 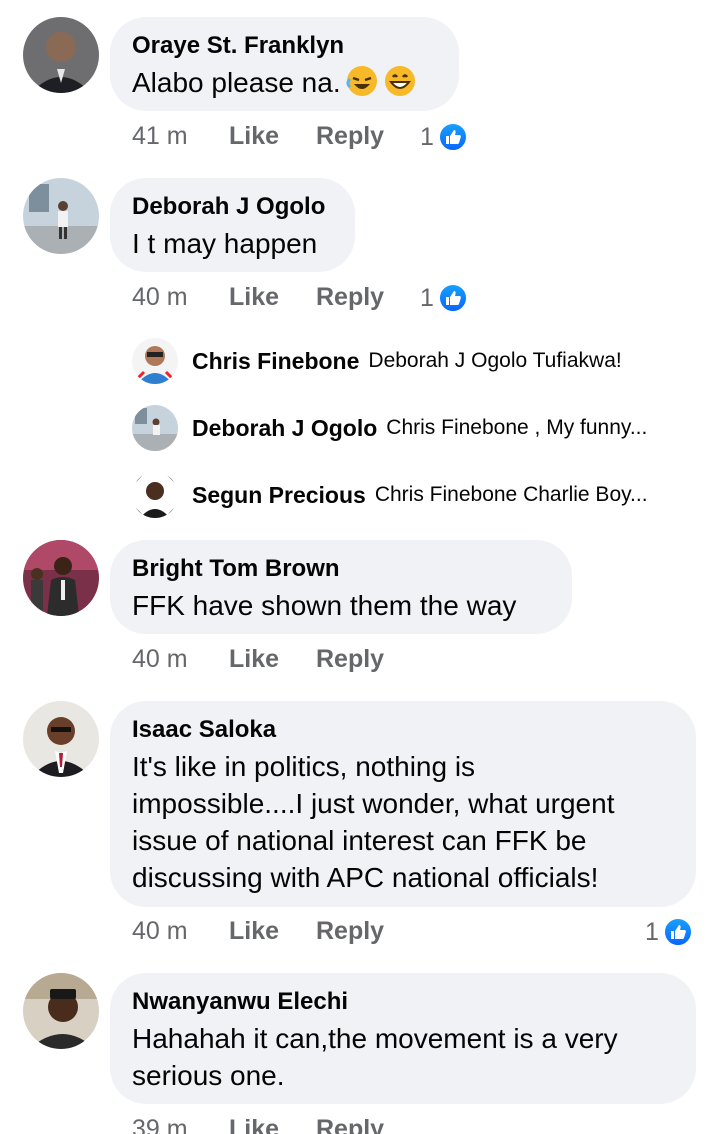 What do you see at coordinates (403, 730) in the screenshot?
I see `comment-author: Isaac Saloka` at bounding box center [403, 730].